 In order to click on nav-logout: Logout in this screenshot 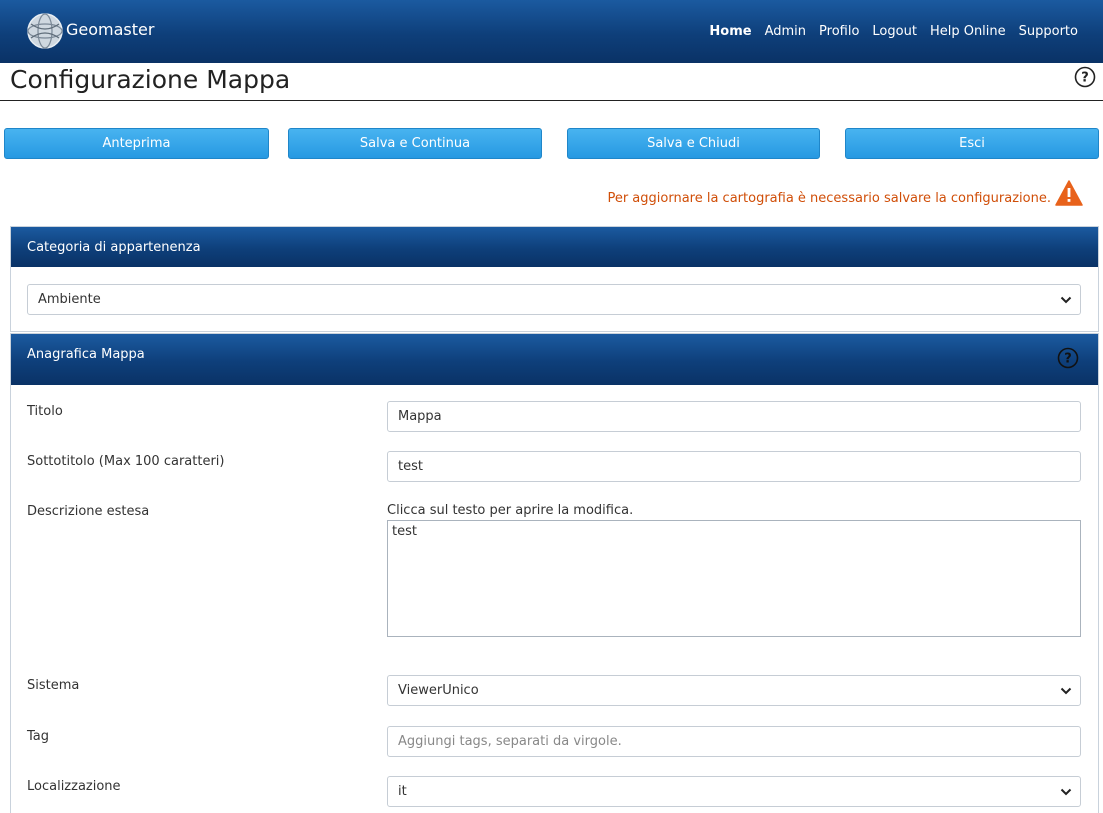, I will do `click(894, 31)`.